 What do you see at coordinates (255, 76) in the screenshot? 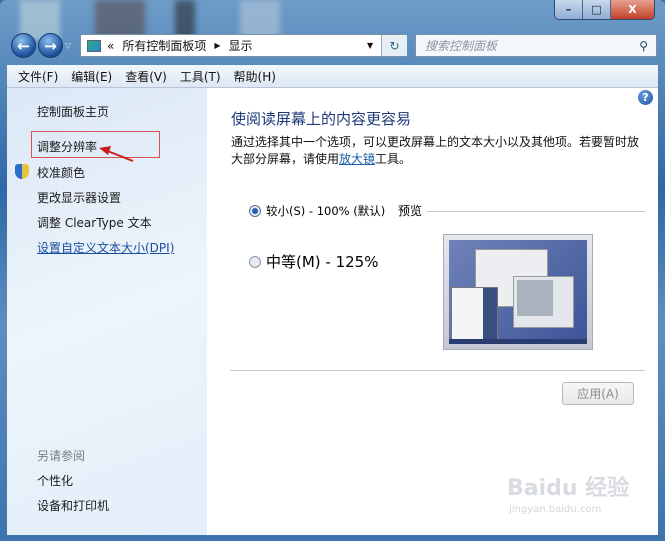
I see `menu-help: 帮助(H)` at bounding box center [255, 76].